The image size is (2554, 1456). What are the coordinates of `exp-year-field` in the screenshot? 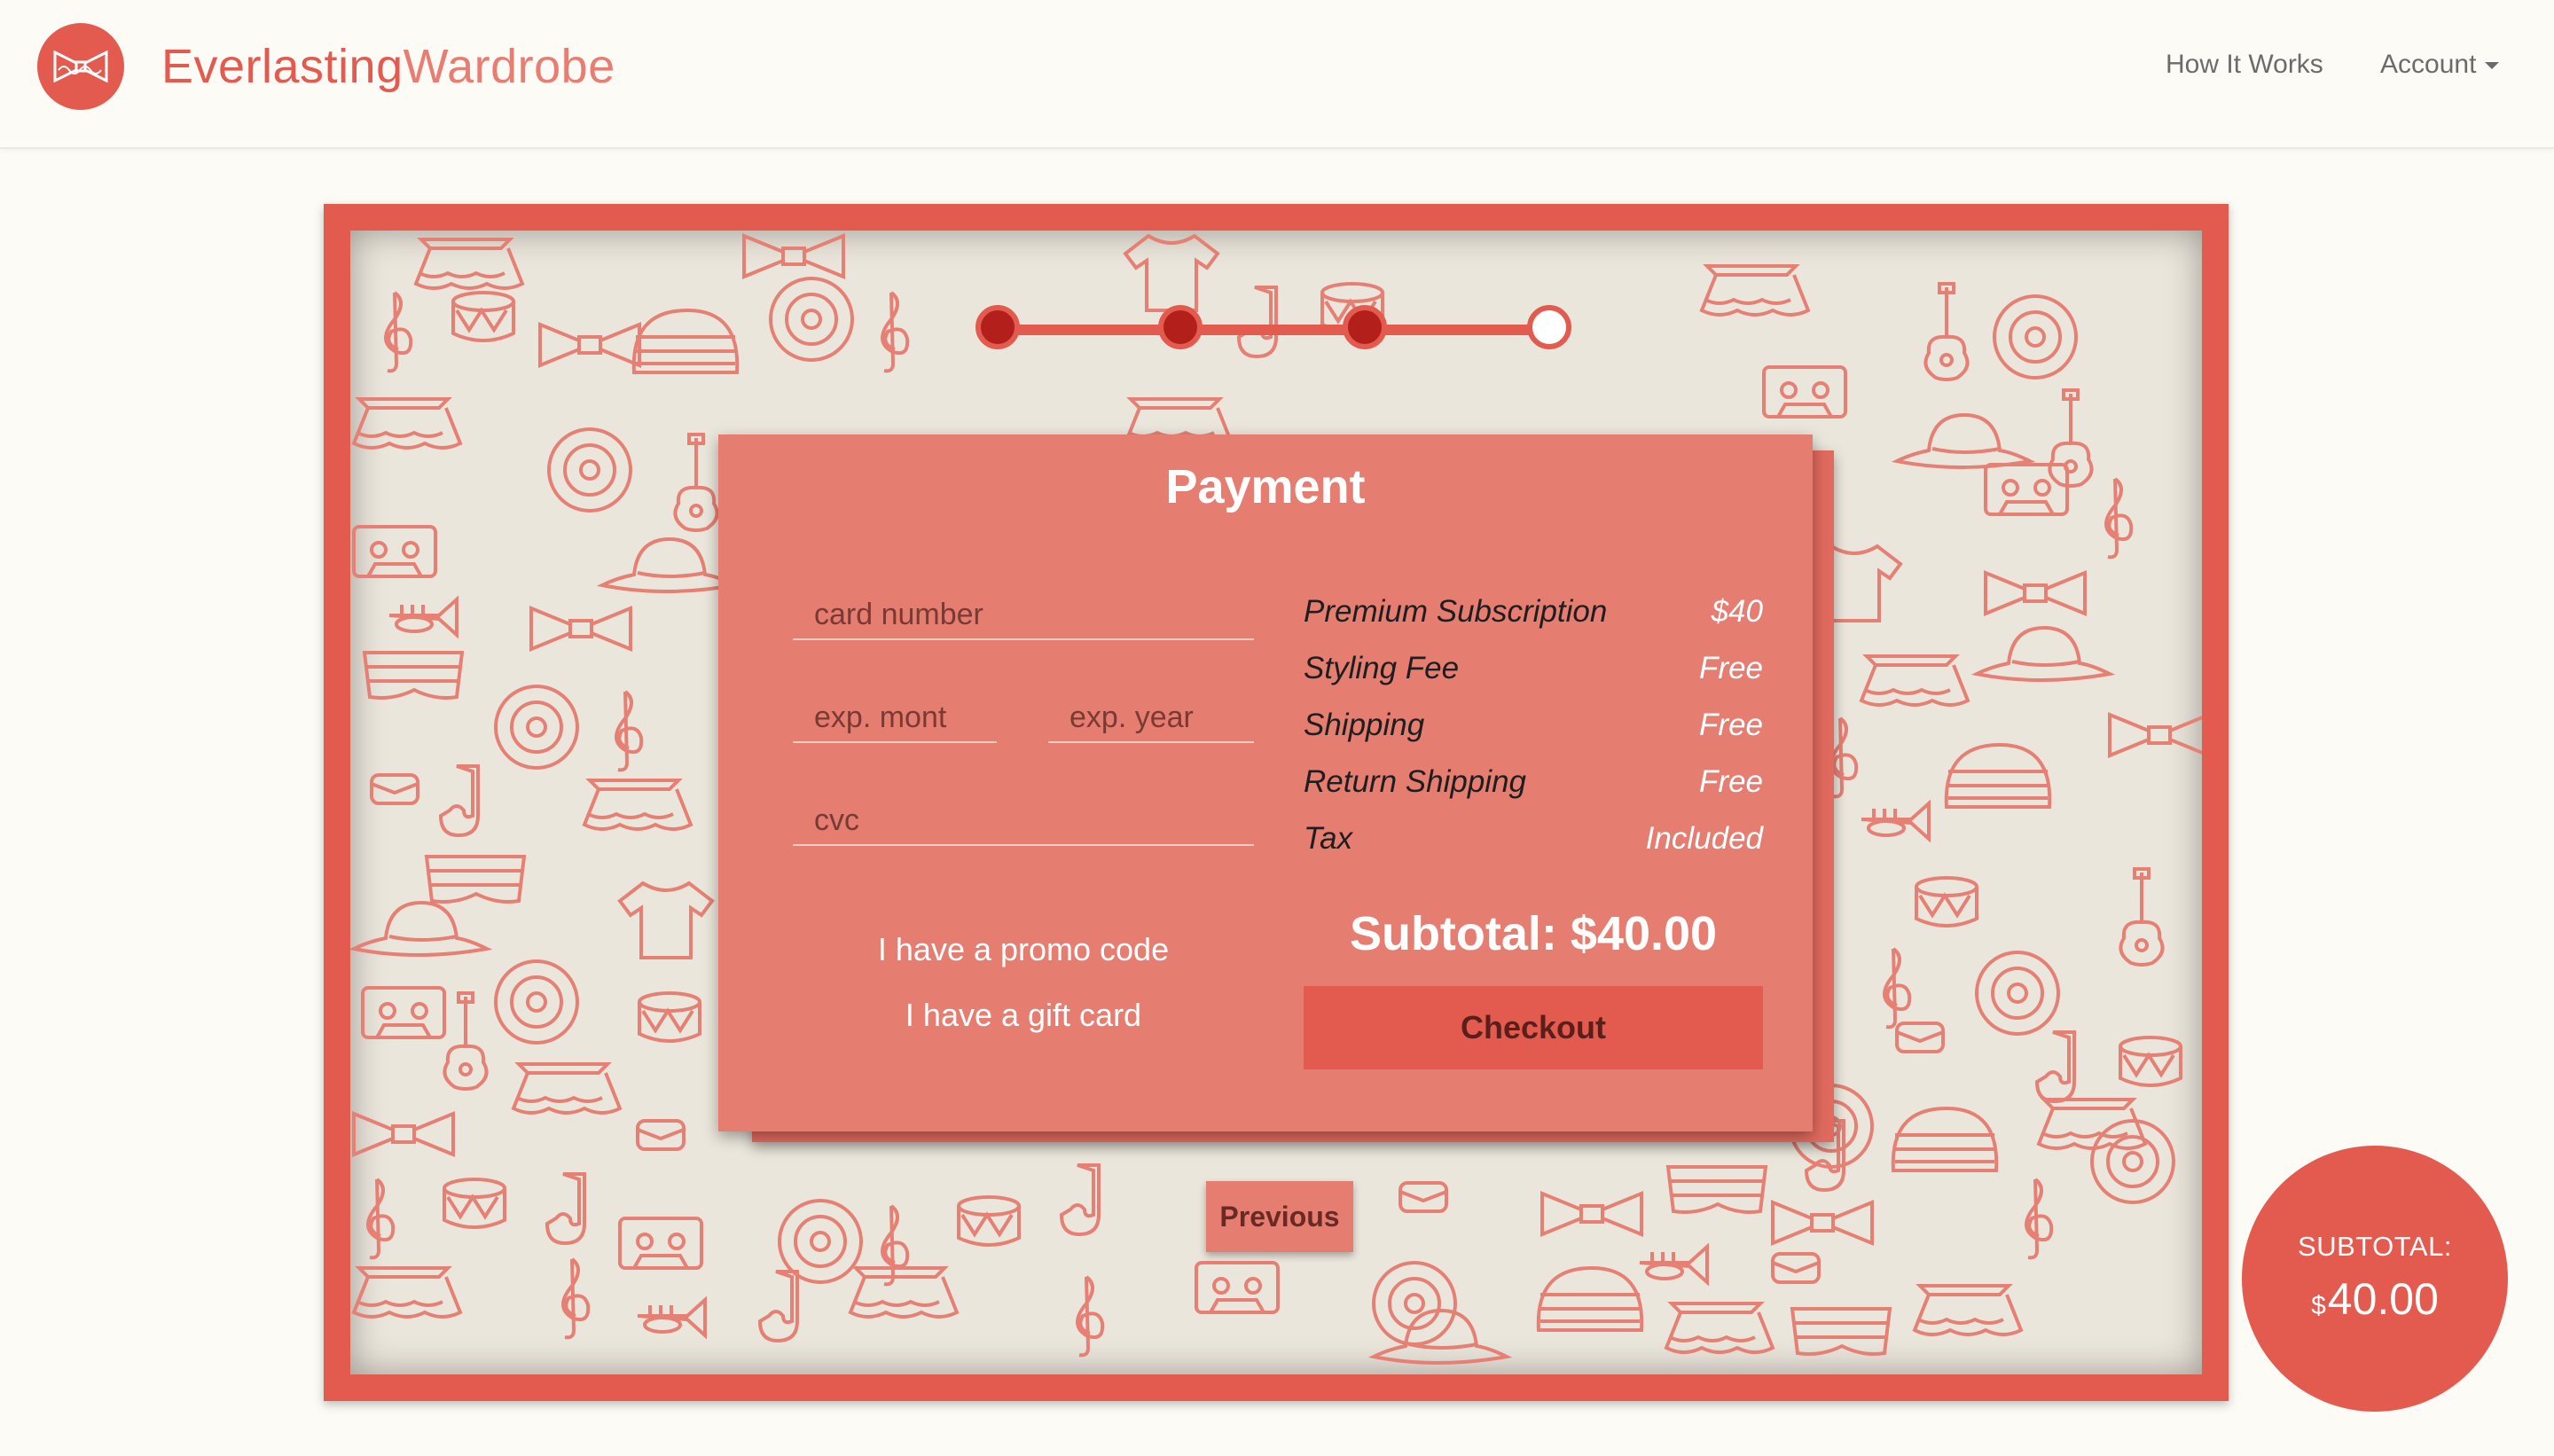 It's located at (1151, 711).